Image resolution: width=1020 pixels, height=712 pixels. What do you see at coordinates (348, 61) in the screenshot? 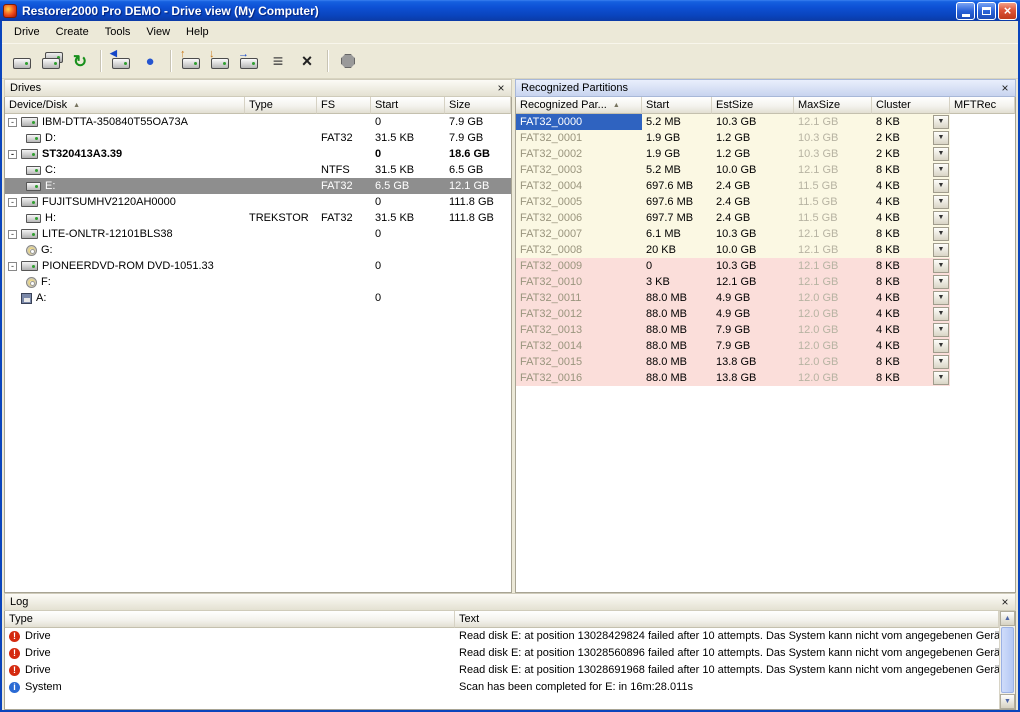
I see `stop-button` at bounding box center [348, 61].